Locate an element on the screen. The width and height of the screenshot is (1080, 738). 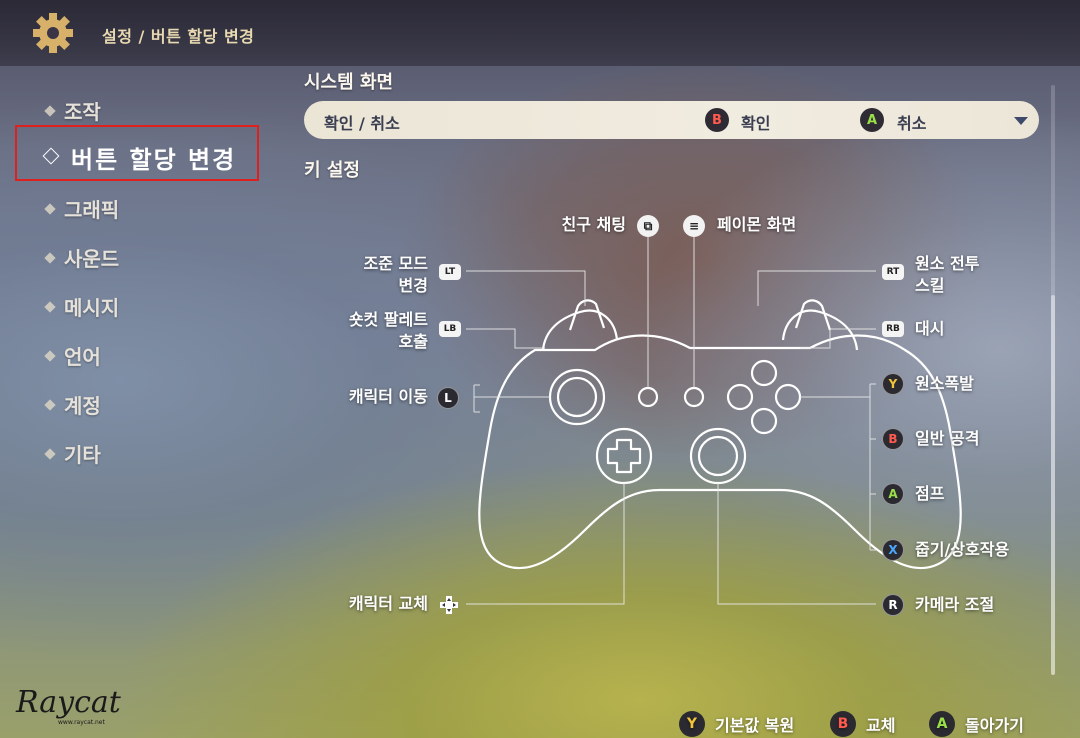
dash-label: 대시 is located at coordinates (930, 328).